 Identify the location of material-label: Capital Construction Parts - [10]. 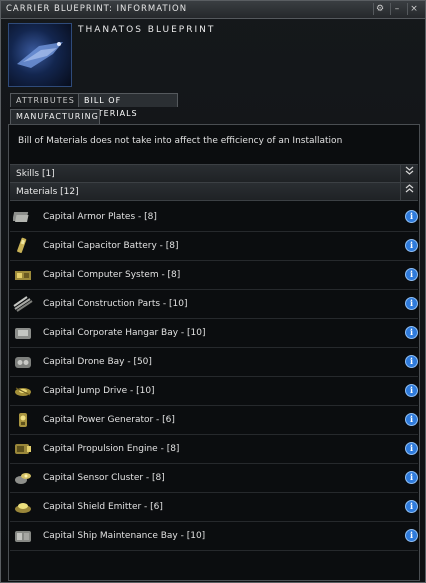
(115, 304).